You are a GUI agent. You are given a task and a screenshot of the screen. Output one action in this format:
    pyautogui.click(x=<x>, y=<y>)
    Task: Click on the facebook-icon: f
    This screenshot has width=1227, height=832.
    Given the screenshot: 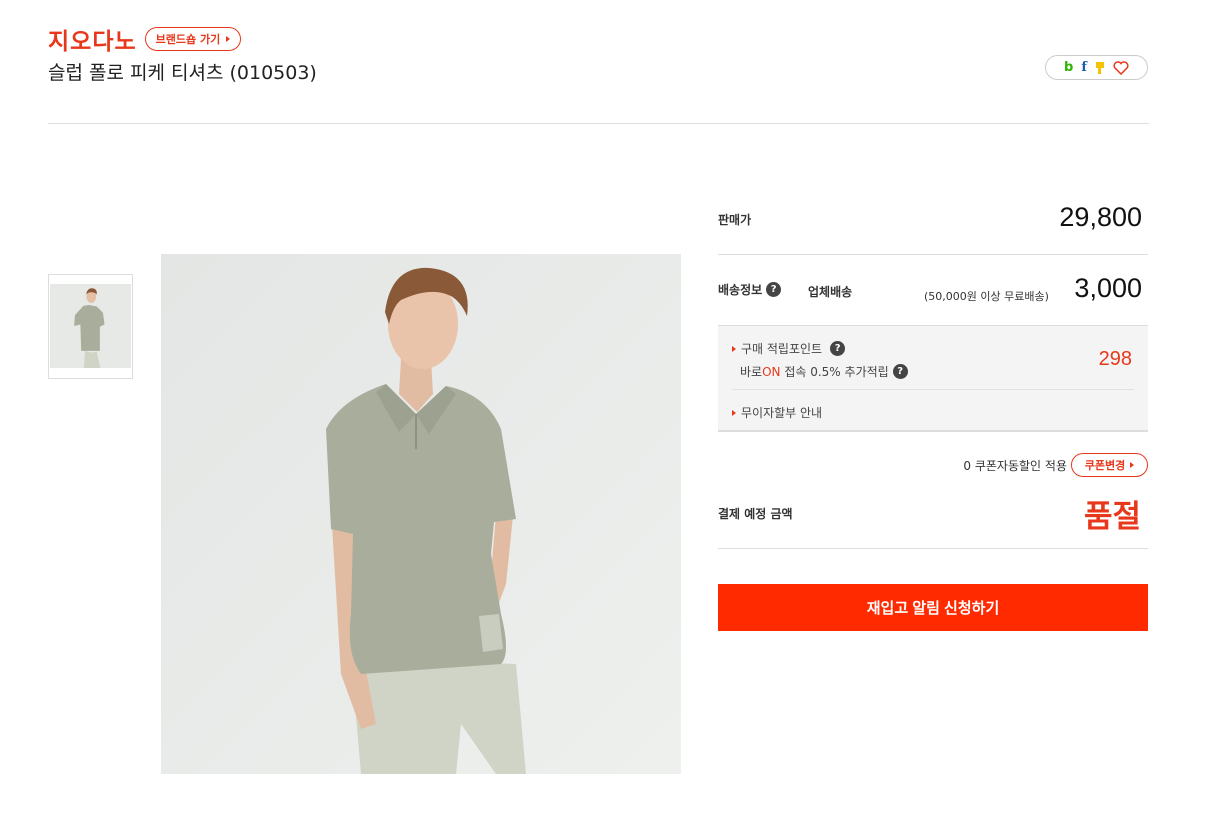 What is the action you would take?
    pyautogui.click(x=1084, y=67)
    